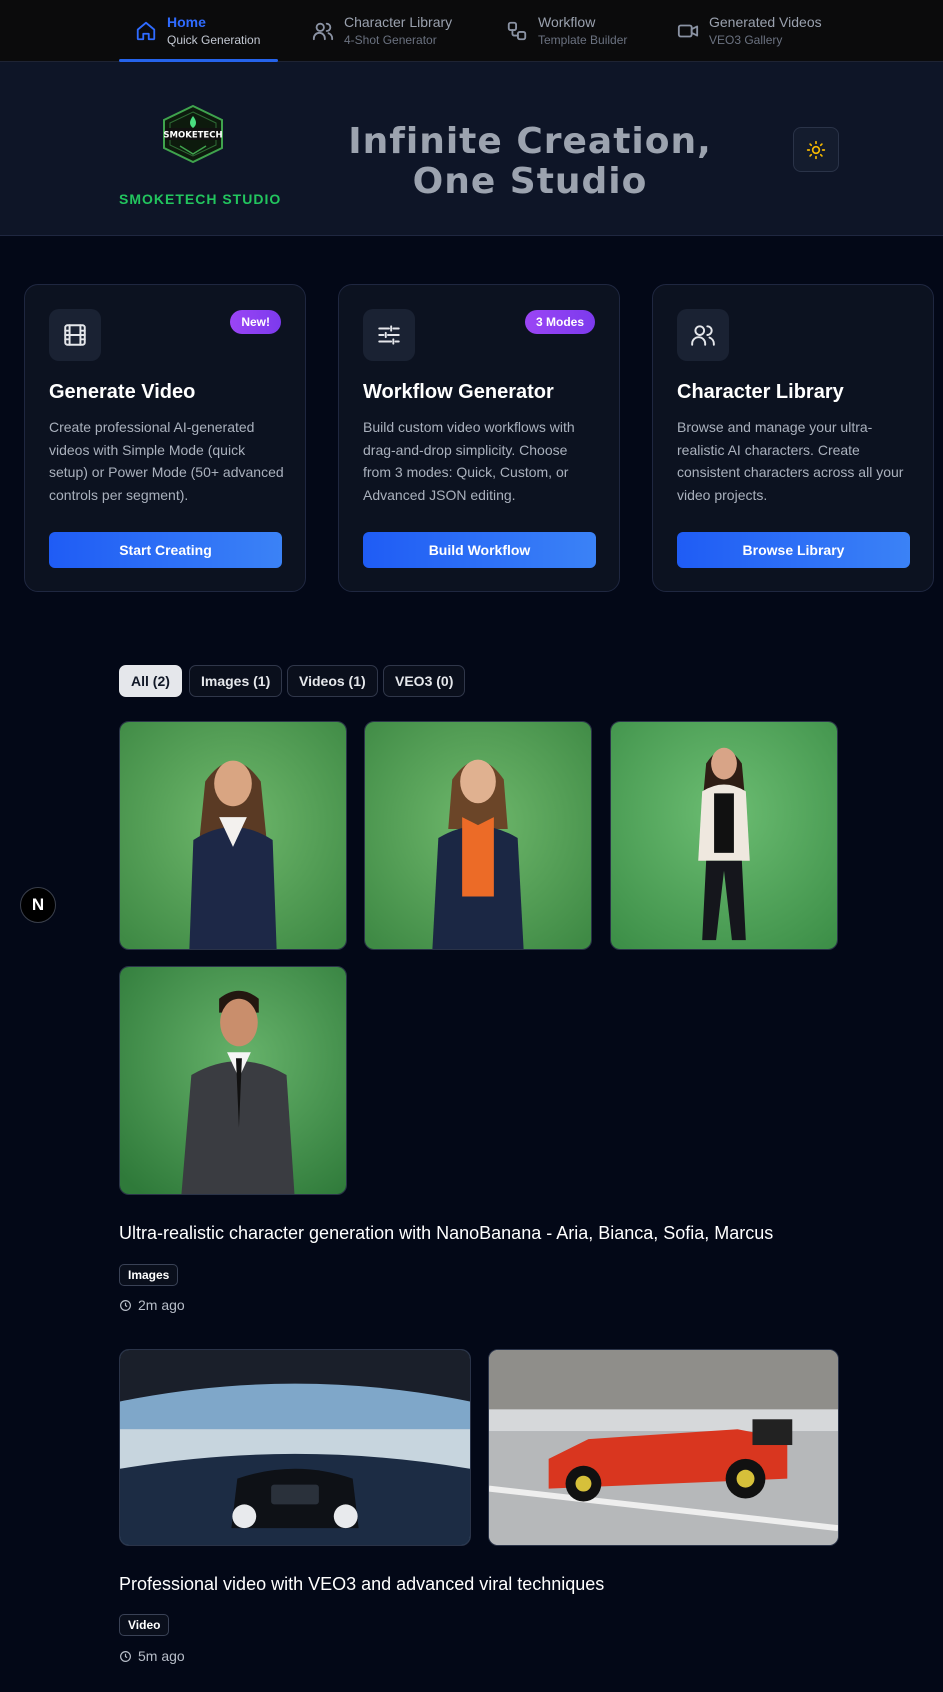 This screenshot has width=943, height=1692. Describe the element at coordinates (398, 22) in the screenshot. I see `nav-character-library-title: Character Library` at that location.